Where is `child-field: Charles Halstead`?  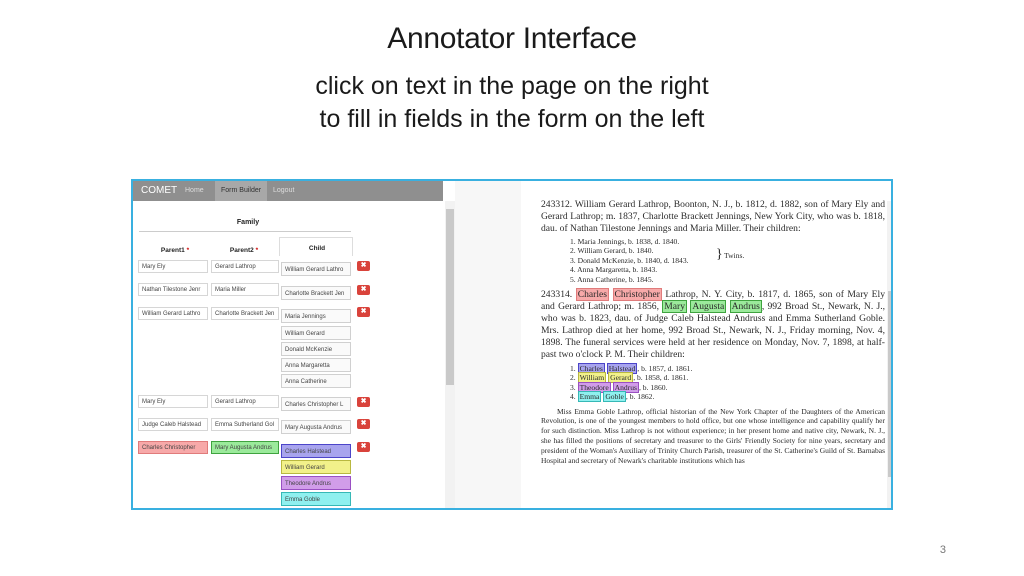 child-field: Charles Halstead is located at coordinates (316, 451).